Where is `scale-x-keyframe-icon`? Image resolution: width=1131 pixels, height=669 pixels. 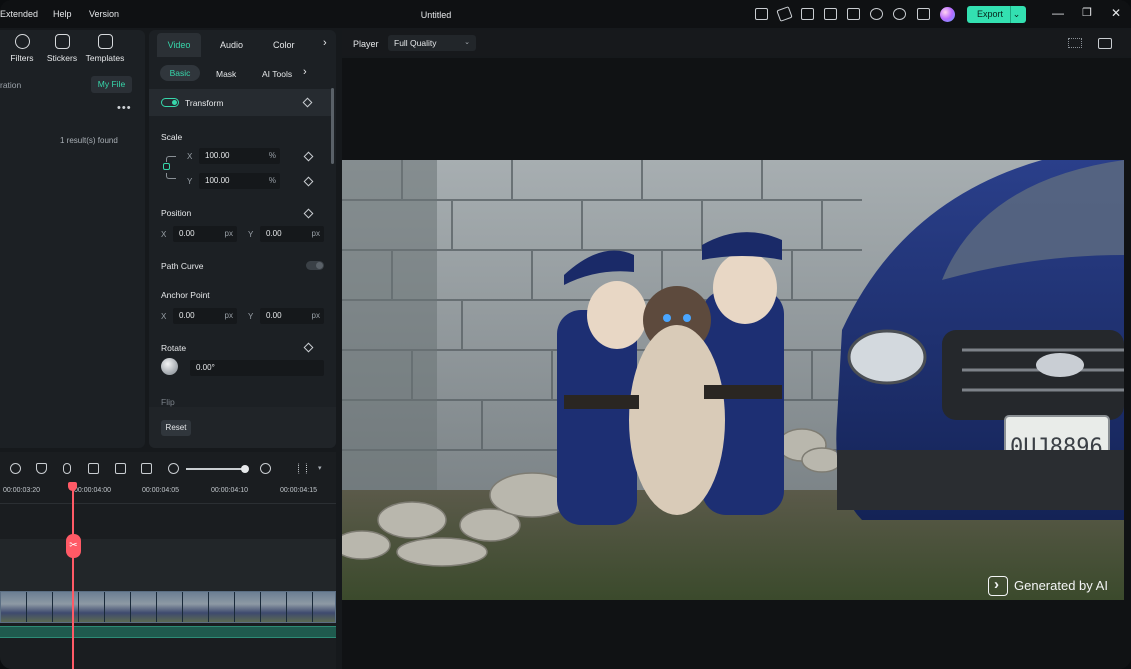 scale-x-keyframe-icon is located at coordinates (308, 156).